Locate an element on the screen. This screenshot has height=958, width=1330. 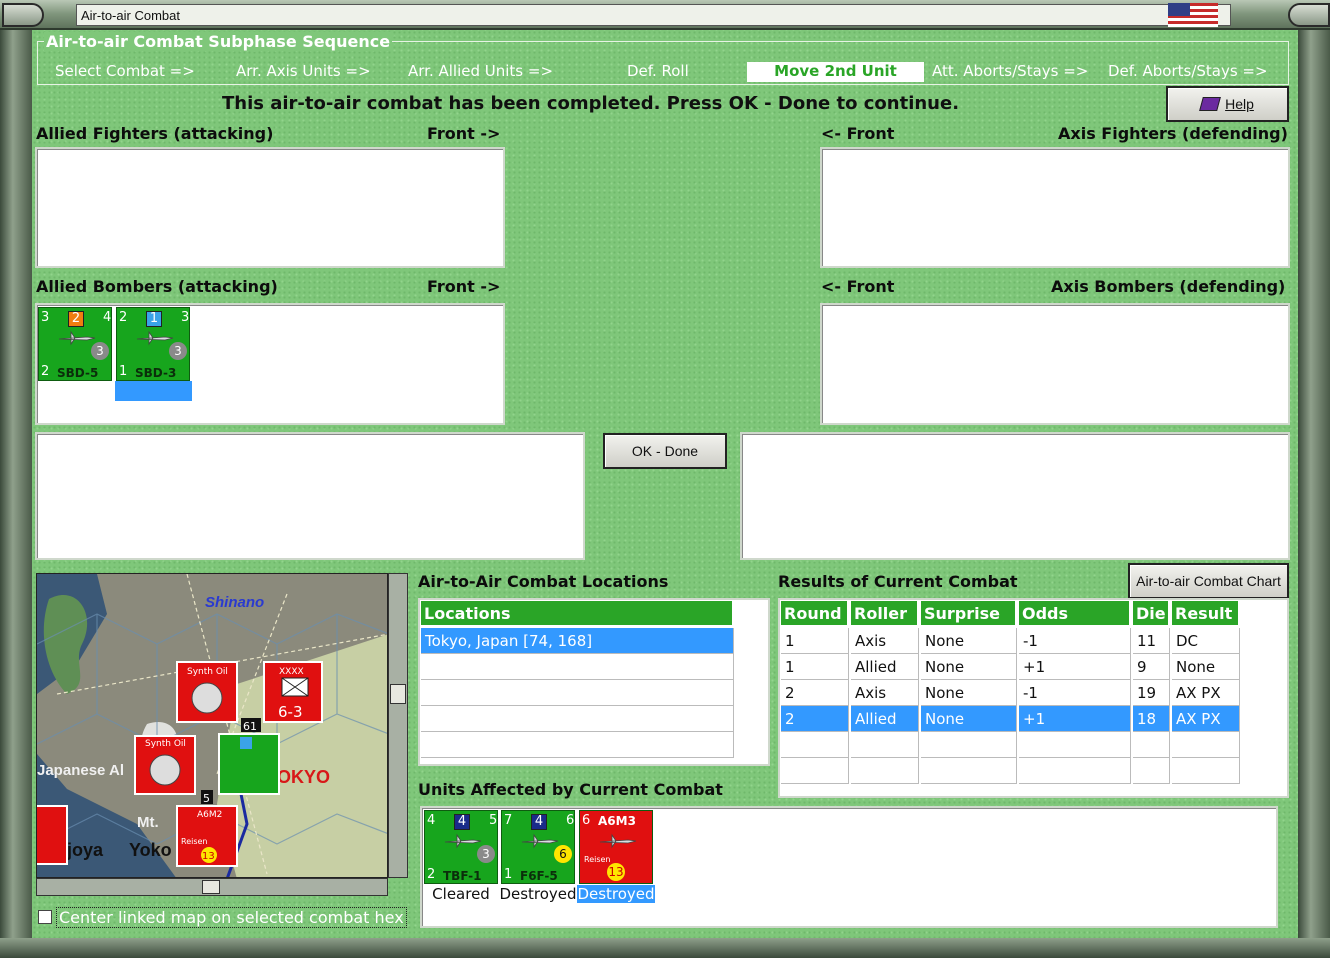
unit-counter: 3 2 4 3 2 SBD-5 is located at coordinates (75, 344).